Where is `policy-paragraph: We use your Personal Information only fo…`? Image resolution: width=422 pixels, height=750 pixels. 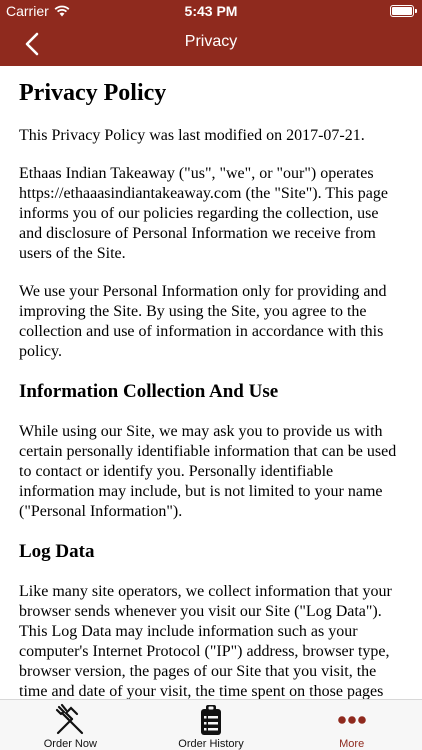
policy-paragraph: We use your Personal Information only fo… is located at coordinates (203, 321).